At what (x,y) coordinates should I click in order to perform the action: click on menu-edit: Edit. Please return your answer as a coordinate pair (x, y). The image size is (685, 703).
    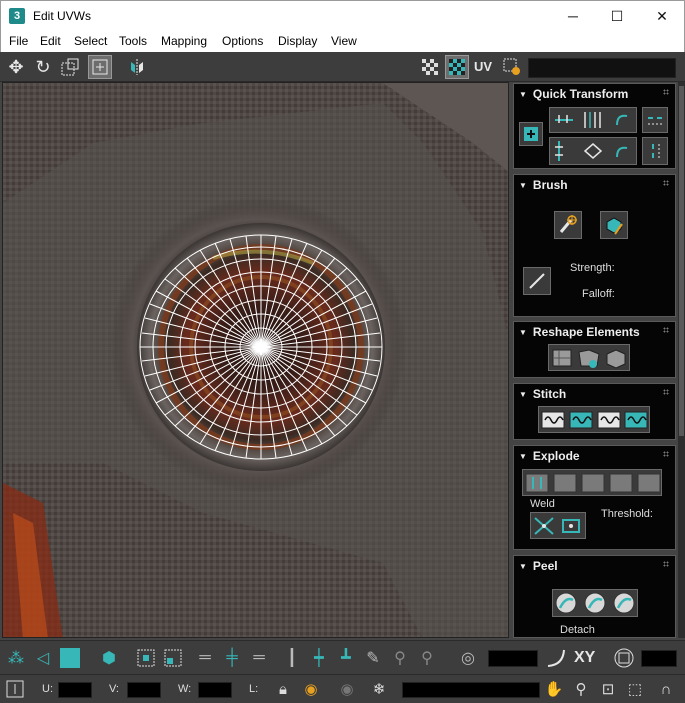
    Looking at the image, I should click on (50, 41).